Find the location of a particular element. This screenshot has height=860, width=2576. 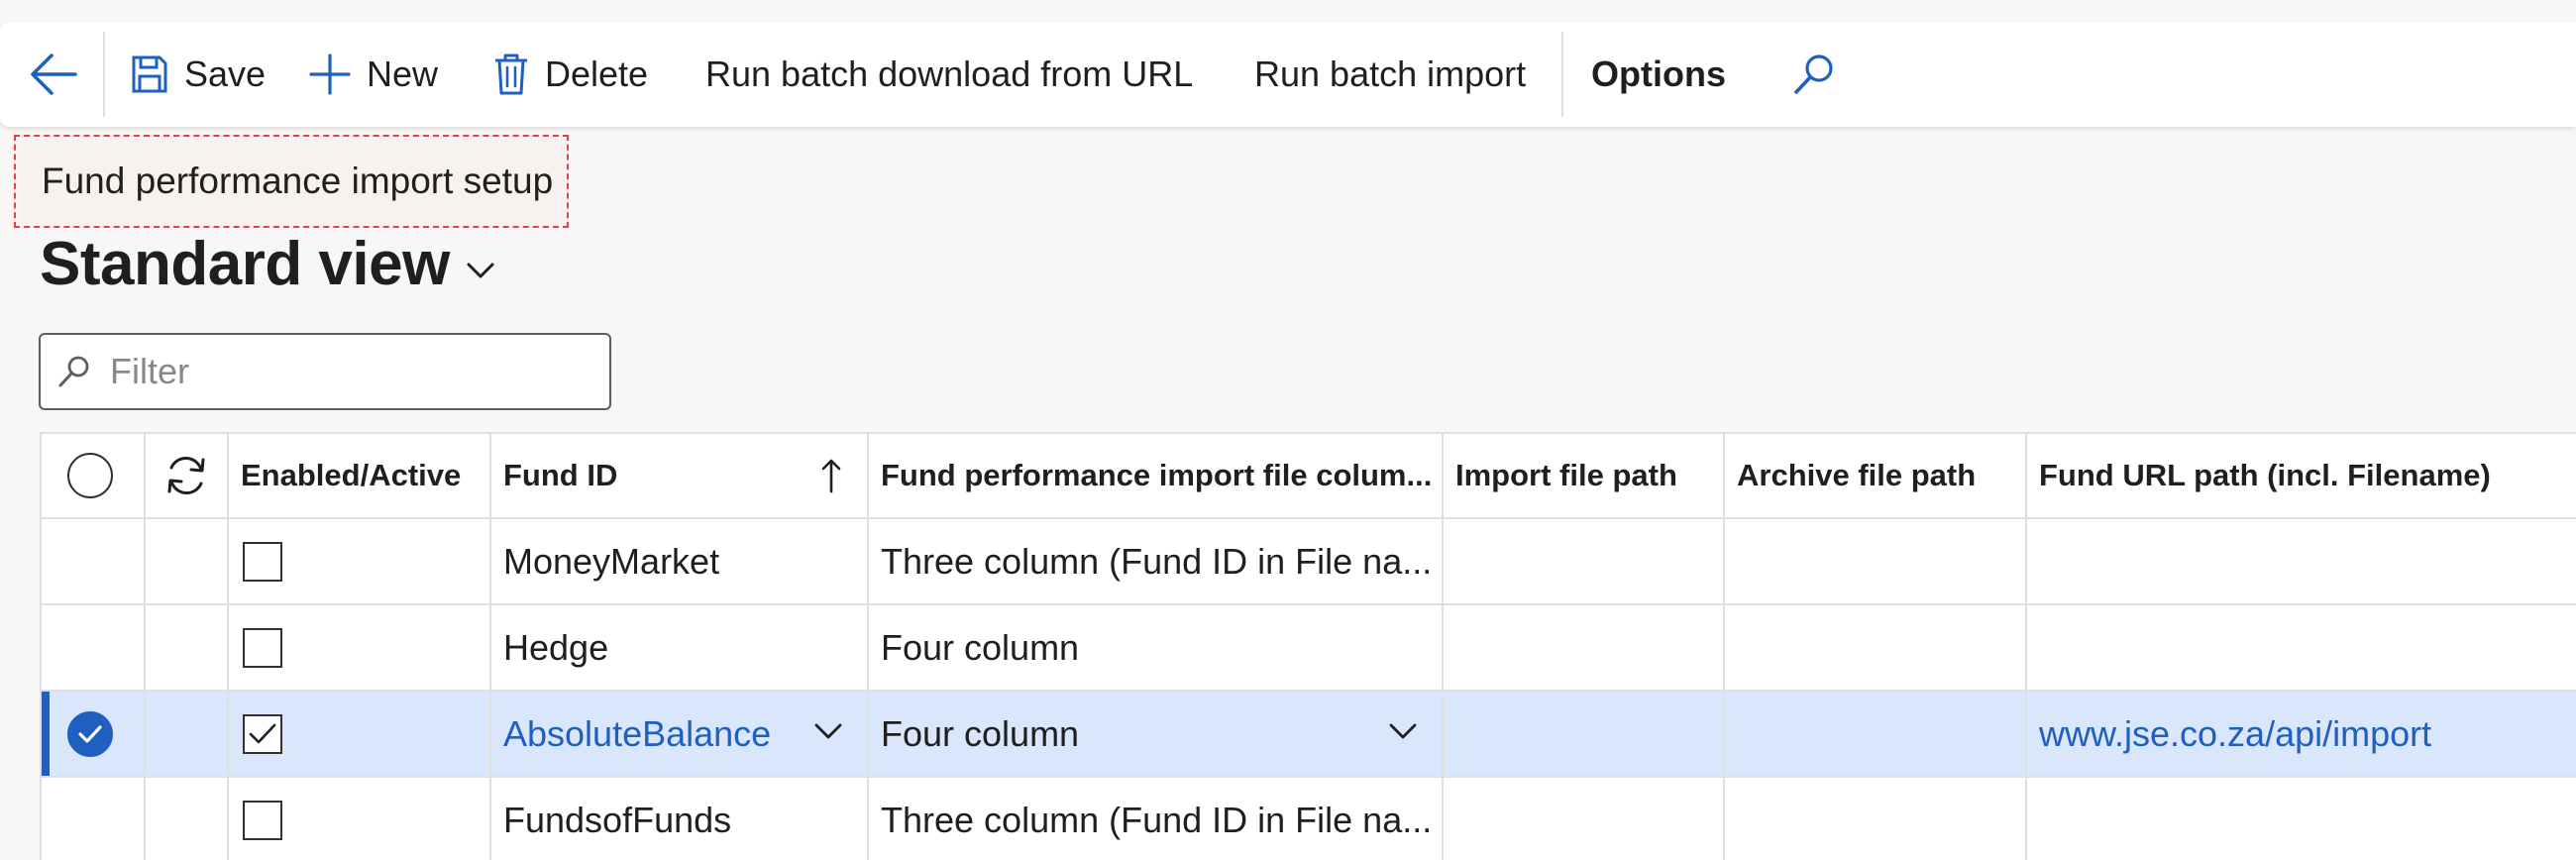

run-batch-import-button: Run batch import is located at coordinates (1390, 74).